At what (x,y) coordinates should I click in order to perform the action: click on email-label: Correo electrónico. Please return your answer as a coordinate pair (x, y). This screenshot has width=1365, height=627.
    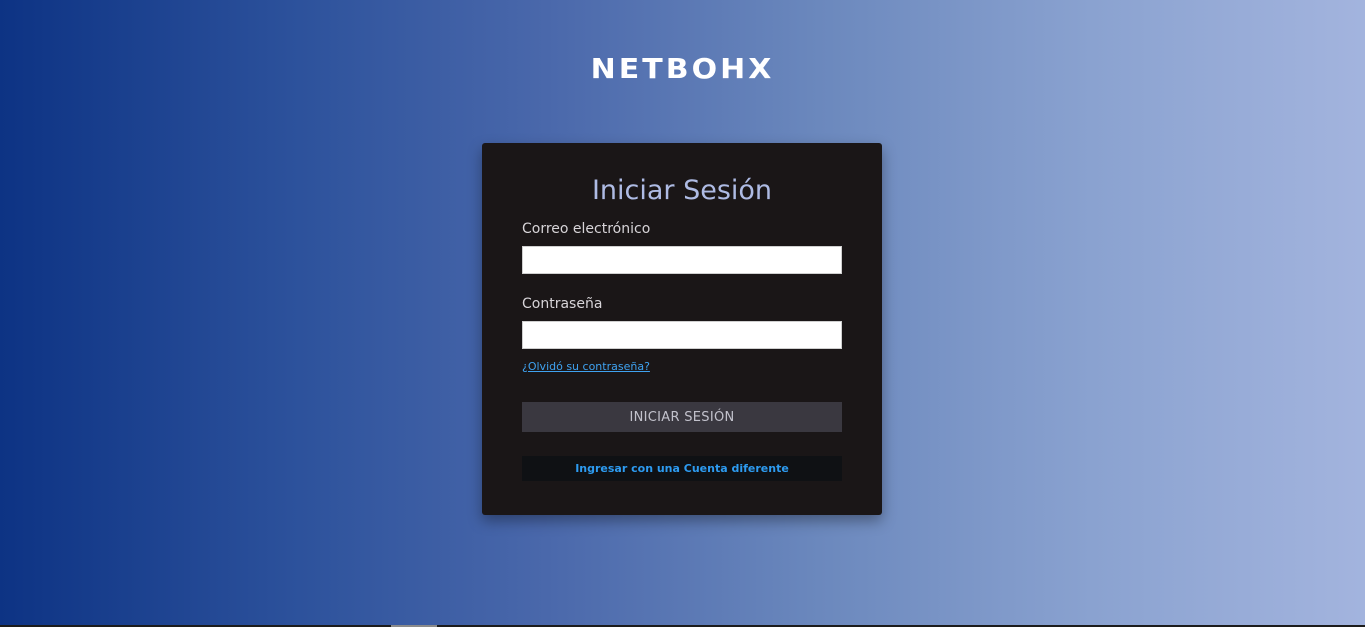
    Looking at the image, I should click on (586, 229).